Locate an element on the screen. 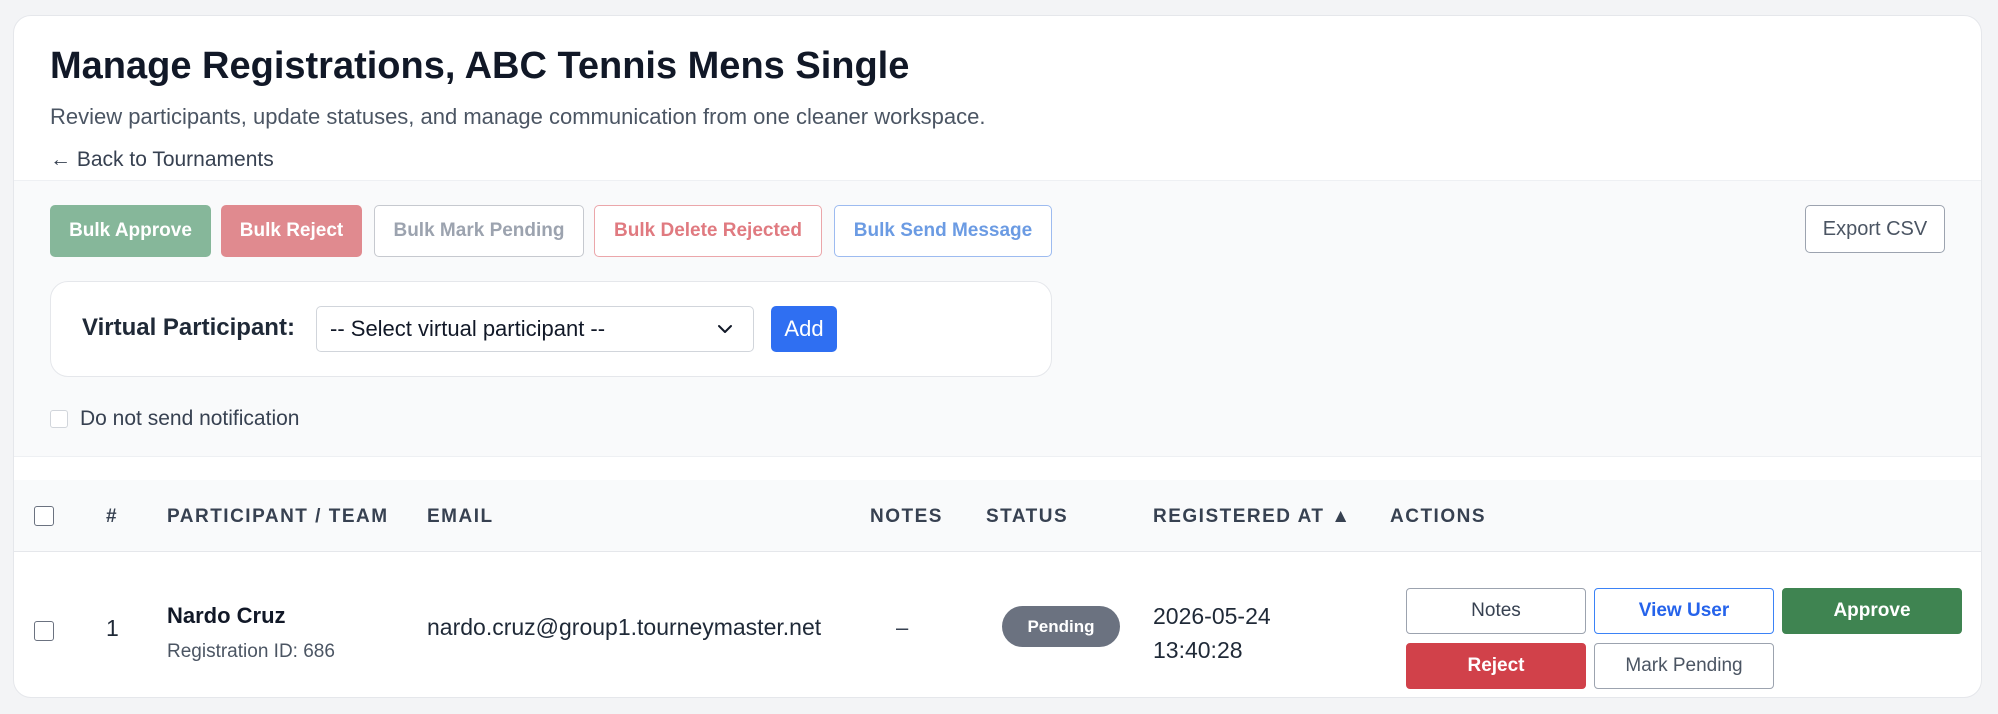 The image size is (1998, 714). col-email: EMAIL is located at coordinates (460, 516).